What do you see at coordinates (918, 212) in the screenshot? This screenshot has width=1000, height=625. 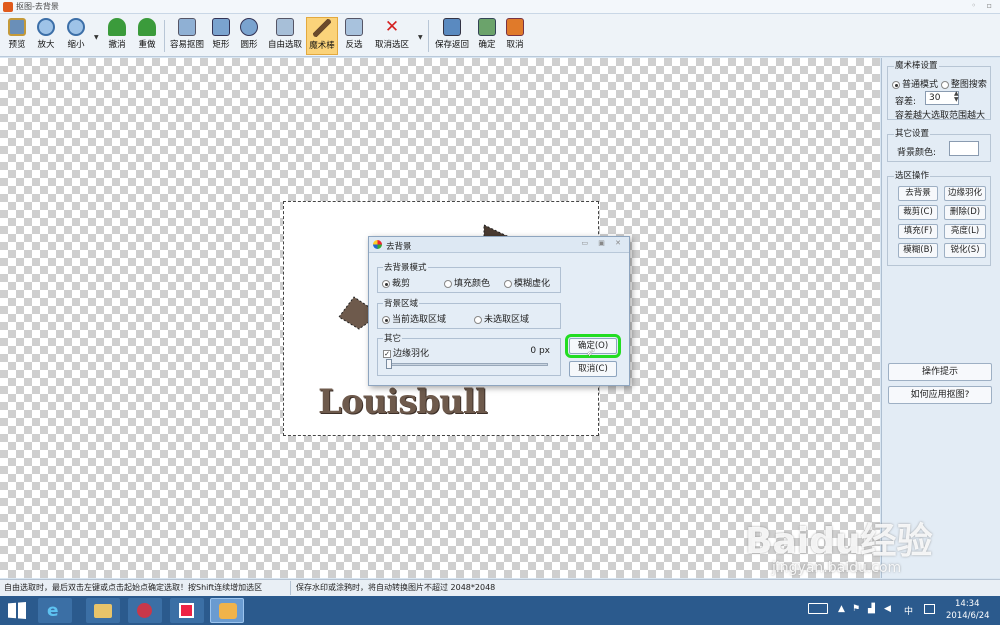 I see `crop-button: 裁剪(C)` at bounding box center [918, 212].